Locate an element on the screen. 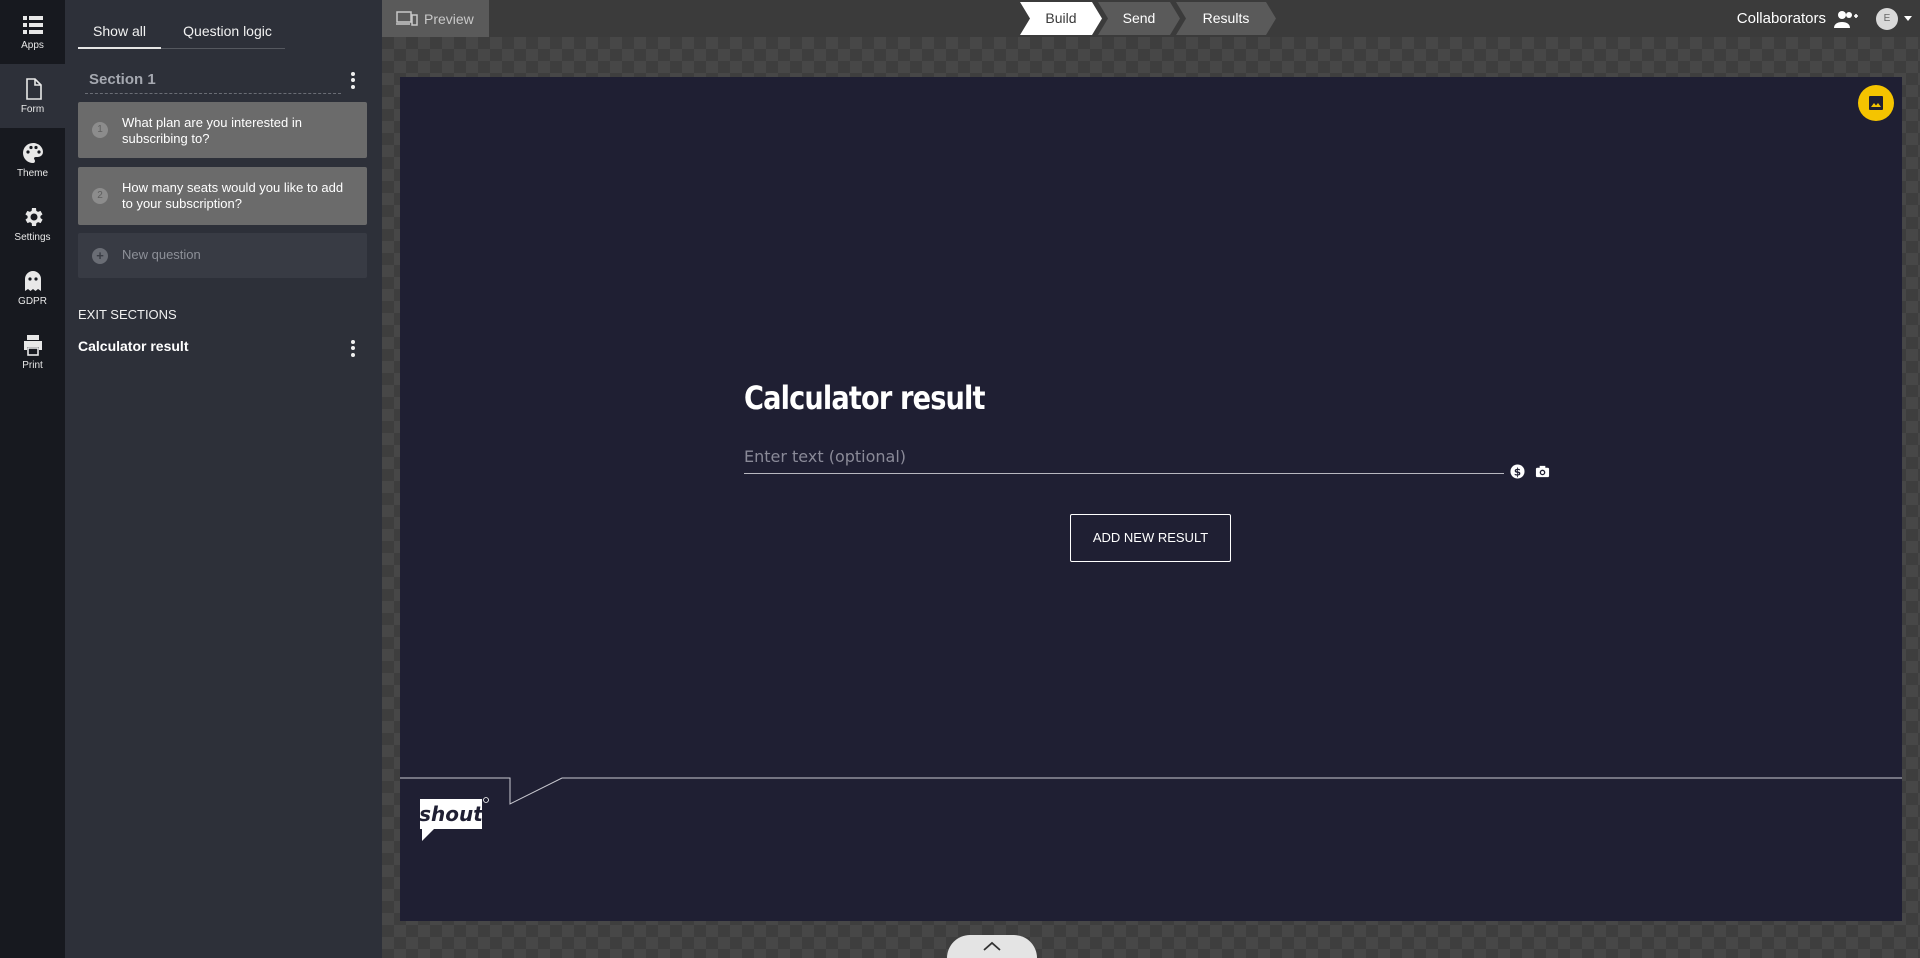 This screenshot has height=958, width=1920. question-number: 2 is located at coordinates (100, 196).